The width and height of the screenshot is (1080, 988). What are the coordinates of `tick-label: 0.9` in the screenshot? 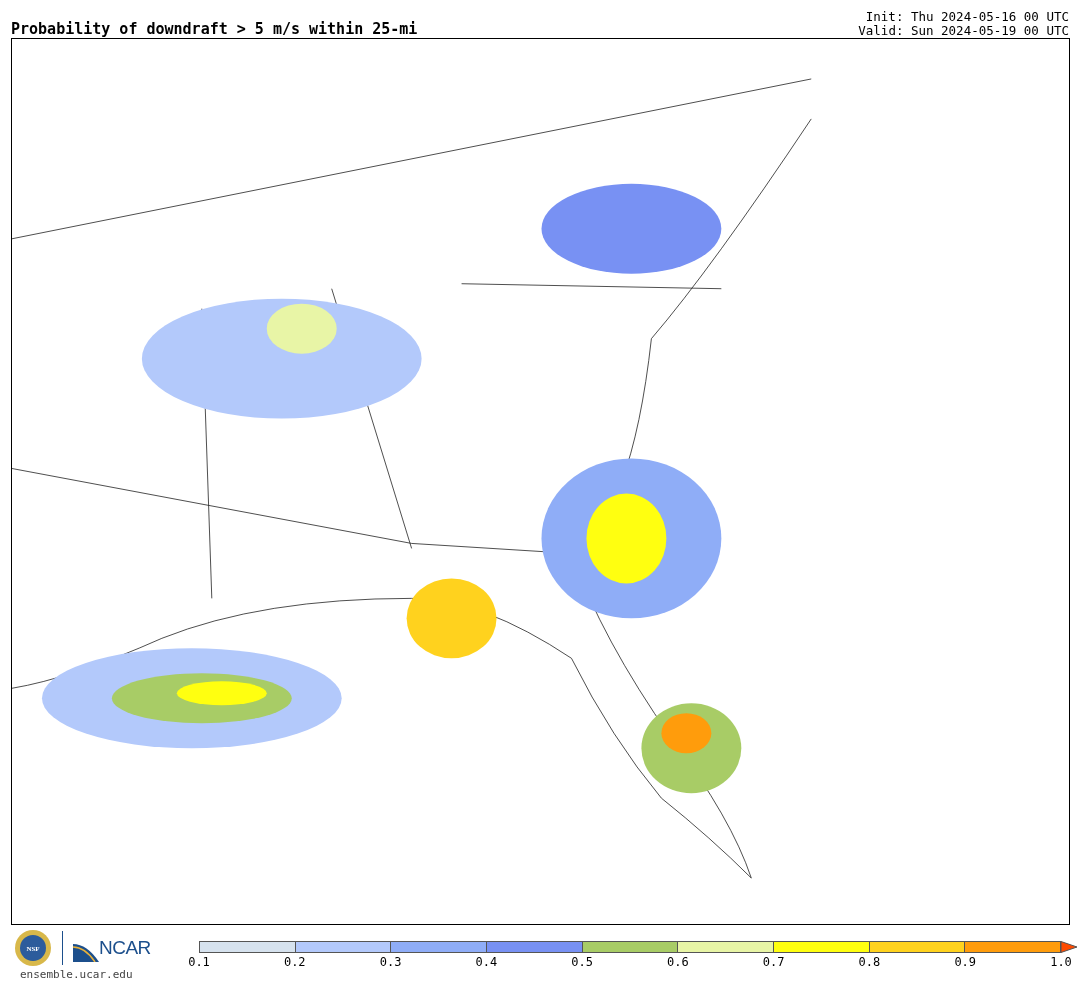 It's located at (965, 962).